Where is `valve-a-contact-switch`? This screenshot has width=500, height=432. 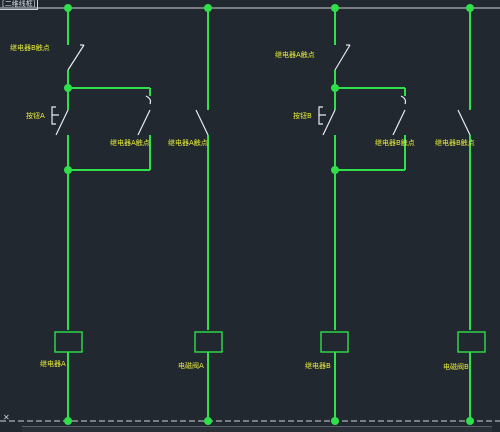
valve-a-contact-switch is located at coordinates (202, 122).